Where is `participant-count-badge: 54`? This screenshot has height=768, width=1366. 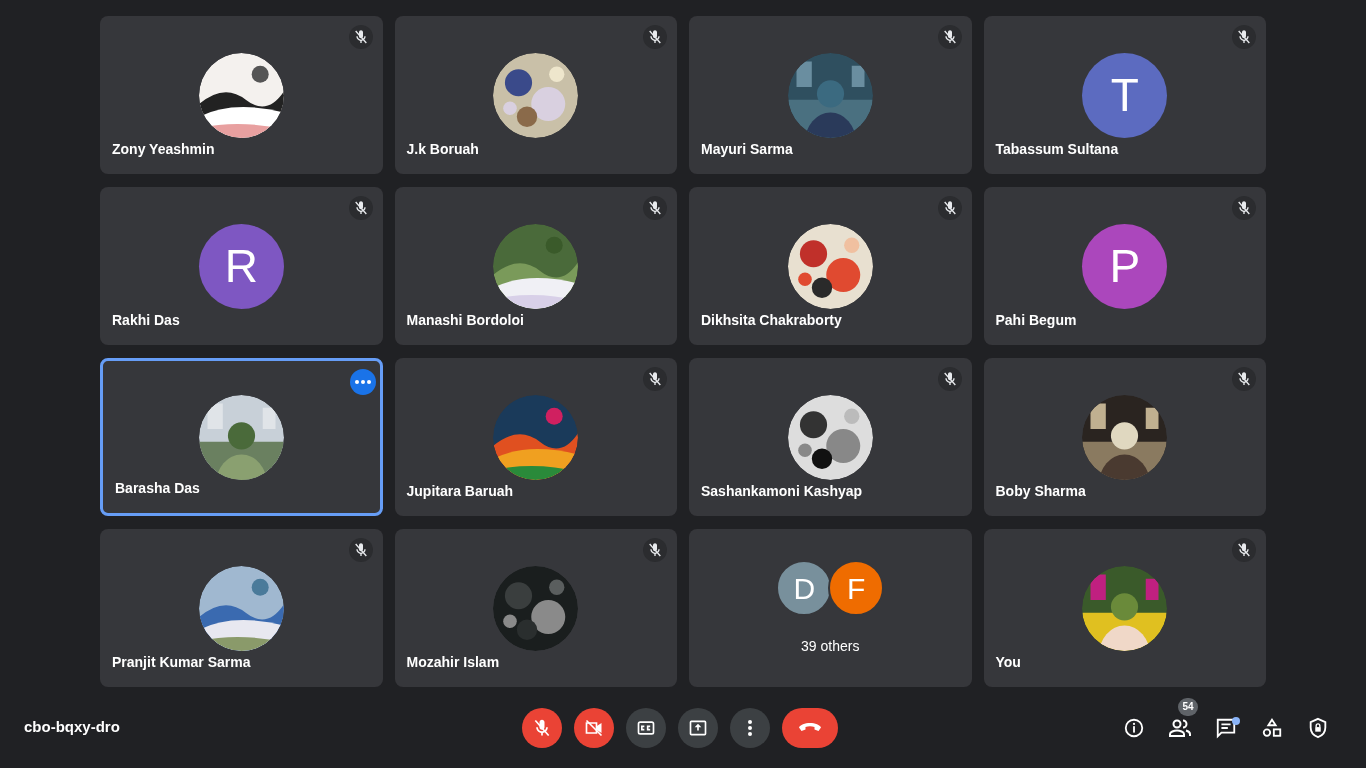
participant-count-badge: 54 is located at coordinates (1188, 706).